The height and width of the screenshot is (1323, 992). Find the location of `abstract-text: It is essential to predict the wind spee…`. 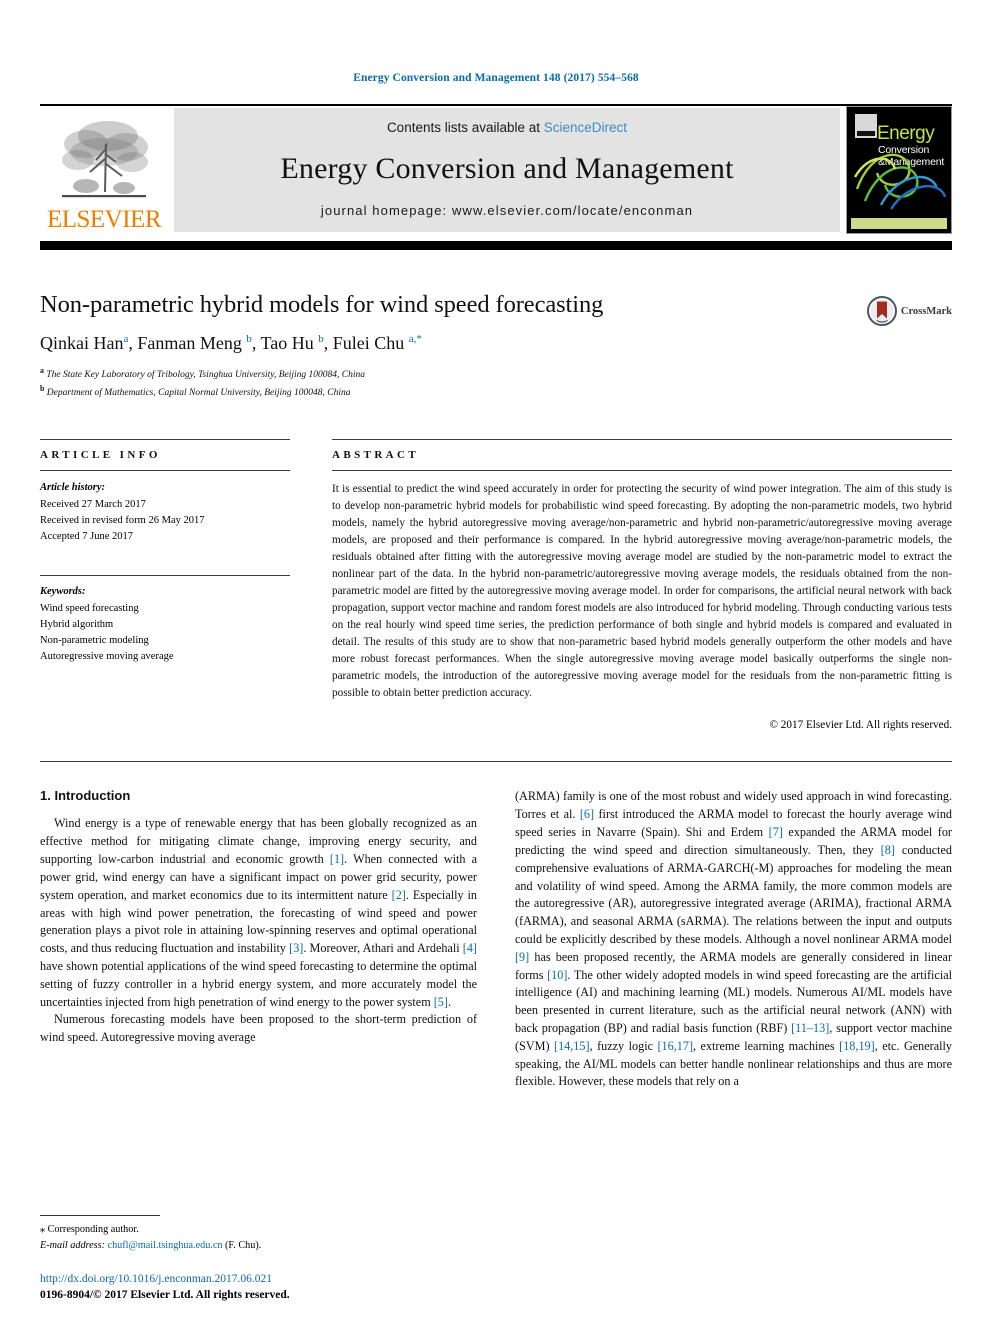

abstract-text: It is essential to predict the wind spee… is located at coordinates (642, 591).